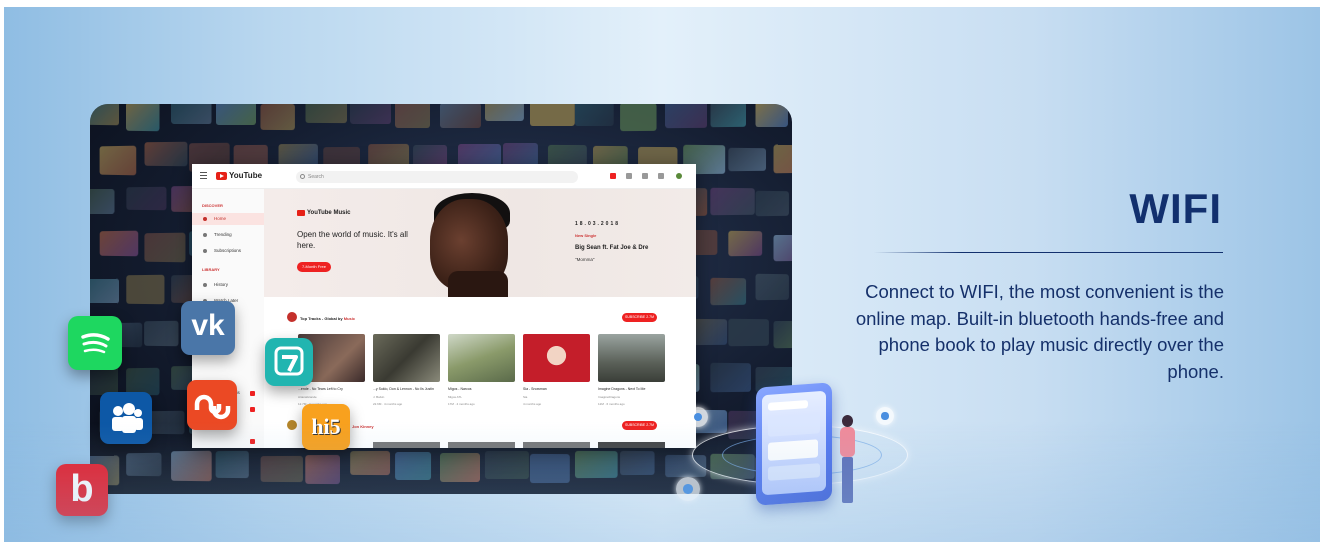  Describe the element at coordinates (535, 389) in the screenshot. I see `video-title: Sia - Snowman` at that location.